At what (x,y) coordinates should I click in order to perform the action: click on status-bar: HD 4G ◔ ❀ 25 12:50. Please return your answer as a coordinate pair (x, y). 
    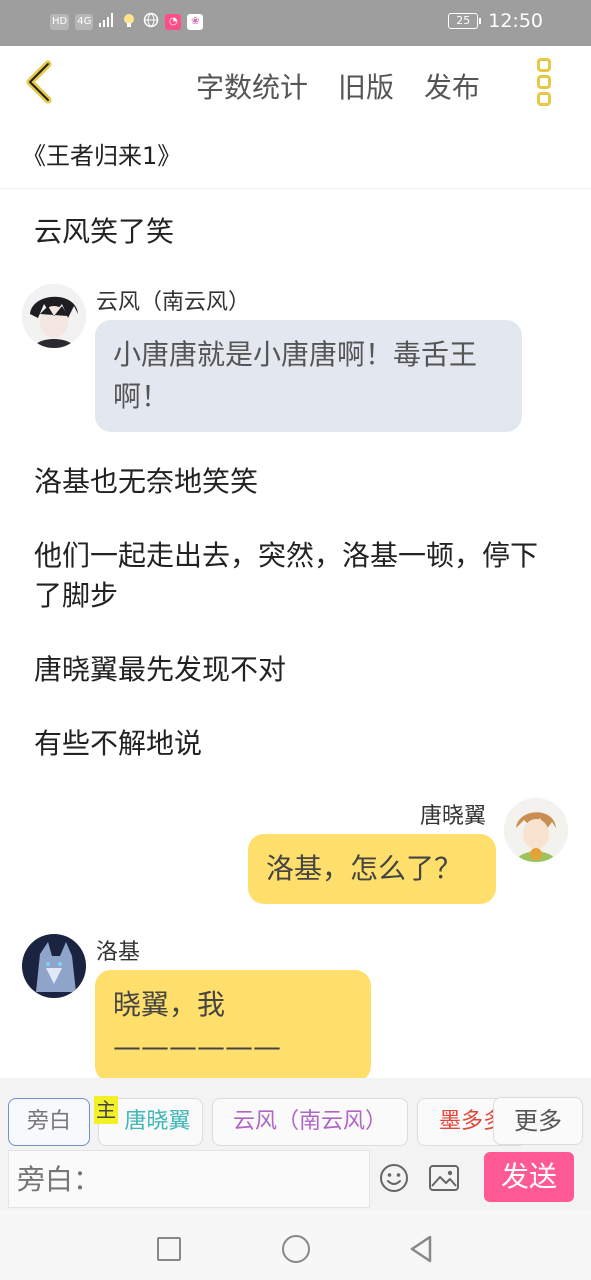
    Looking at the image, I should click on (295, 23).